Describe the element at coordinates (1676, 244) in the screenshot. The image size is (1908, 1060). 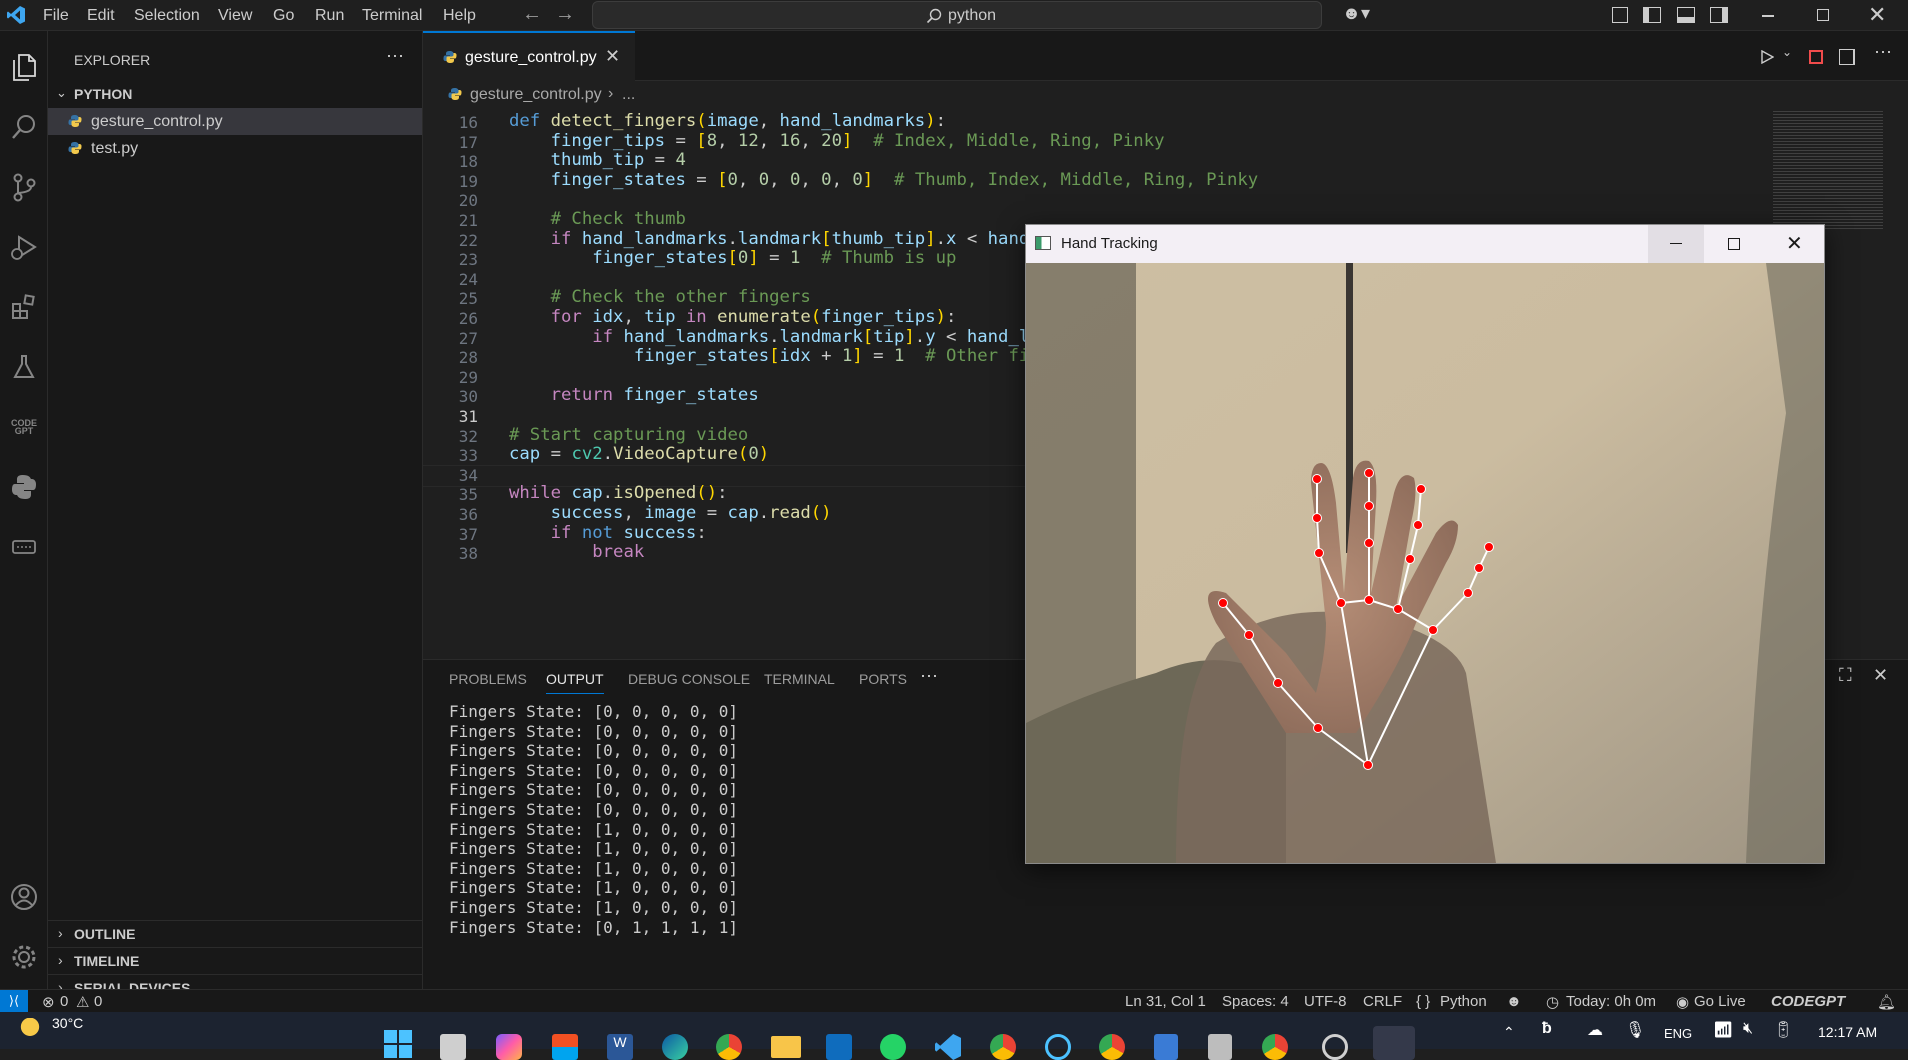
I see `hand-minimize-button` at that location.